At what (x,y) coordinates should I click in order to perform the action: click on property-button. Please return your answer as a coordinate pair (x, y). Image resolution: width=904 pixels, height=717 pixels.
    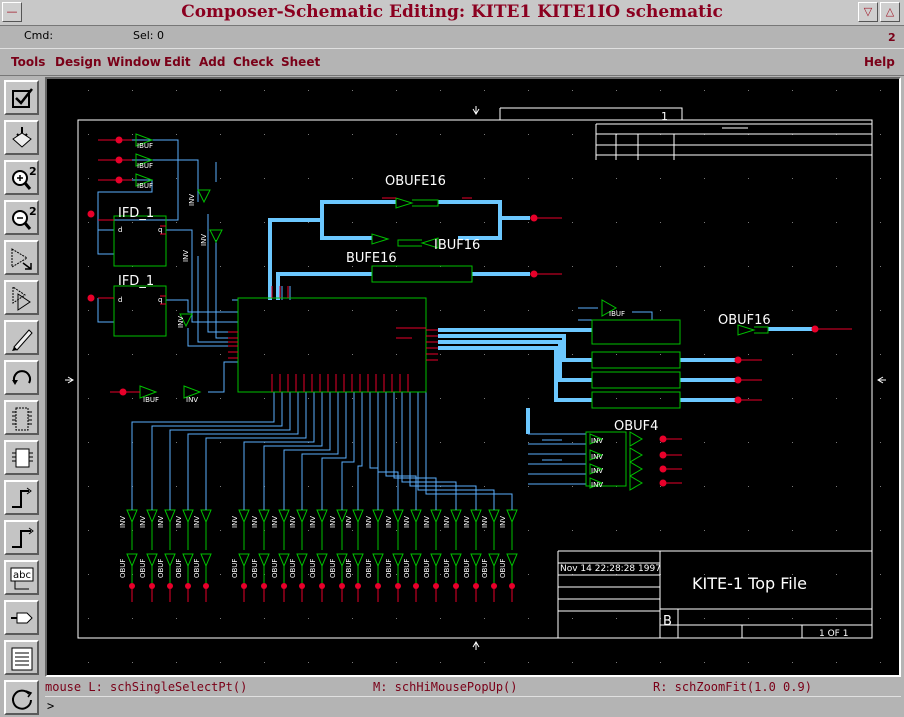
    Looking at the image, I should click on (21, 657).